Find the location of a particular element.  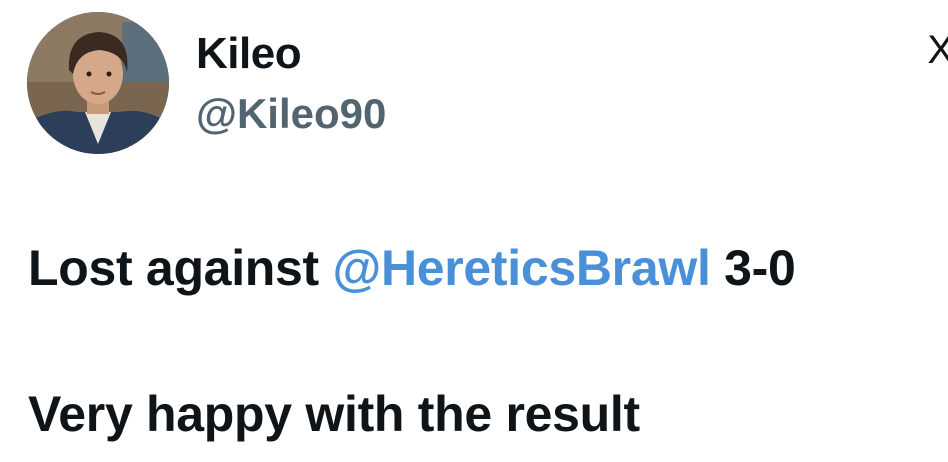

tweet-text-line-2: Very happy with the result is located at coordinates (334, 414).